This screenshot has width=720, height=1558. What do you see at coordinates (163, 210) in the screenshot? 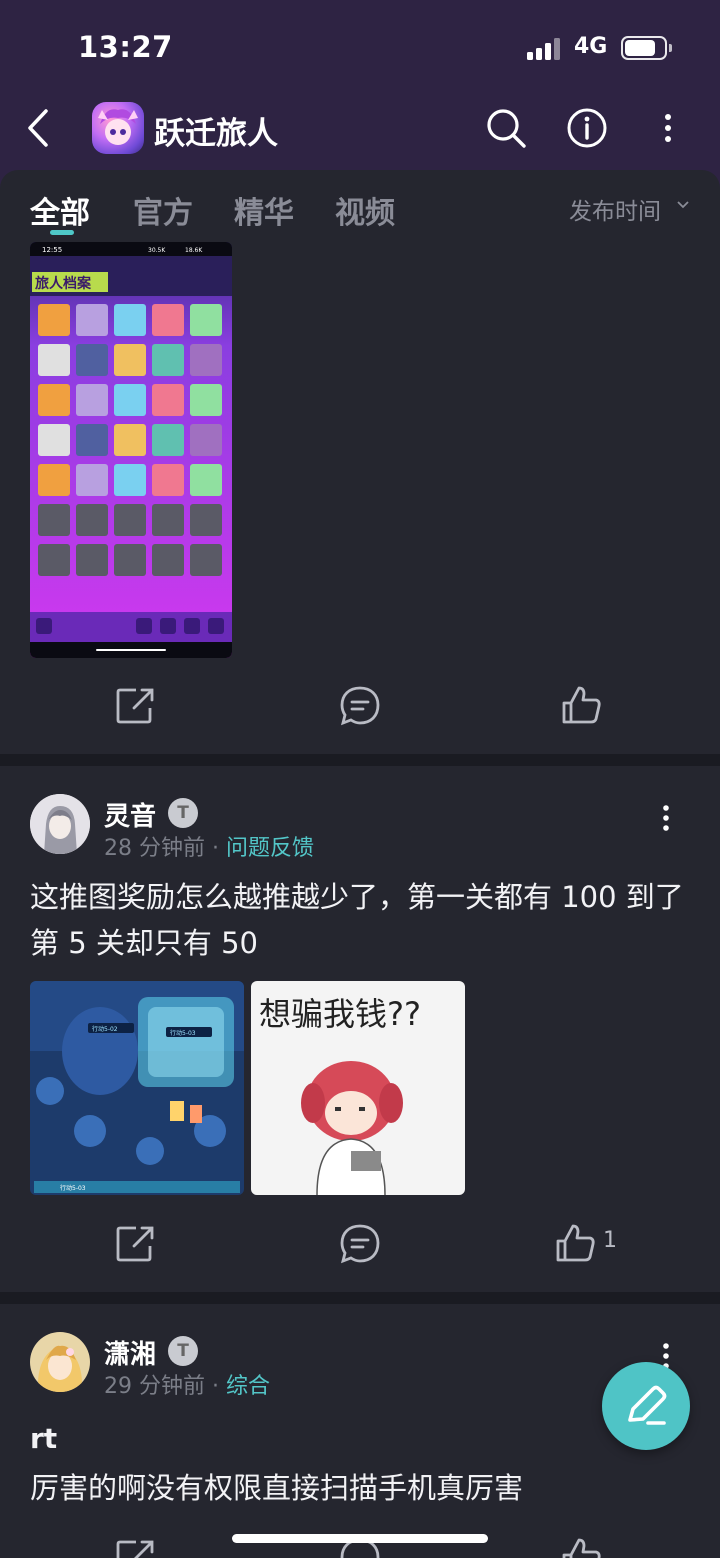
I see `tab-official: 官方` at bounding box center [163, 210].